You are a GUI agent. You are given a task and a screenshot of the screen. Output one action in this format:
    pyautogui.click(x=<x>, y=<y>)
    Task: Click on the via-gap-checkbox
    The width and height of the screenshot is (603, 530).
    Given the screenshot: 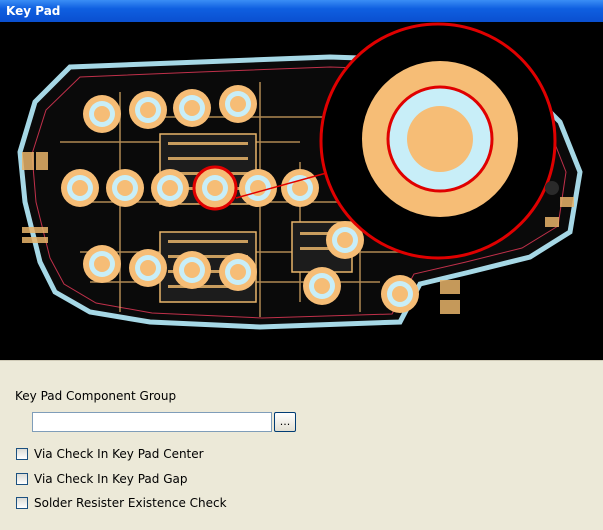 What is the action you would take?
    pyautogui.click(x=22, y=479)
    